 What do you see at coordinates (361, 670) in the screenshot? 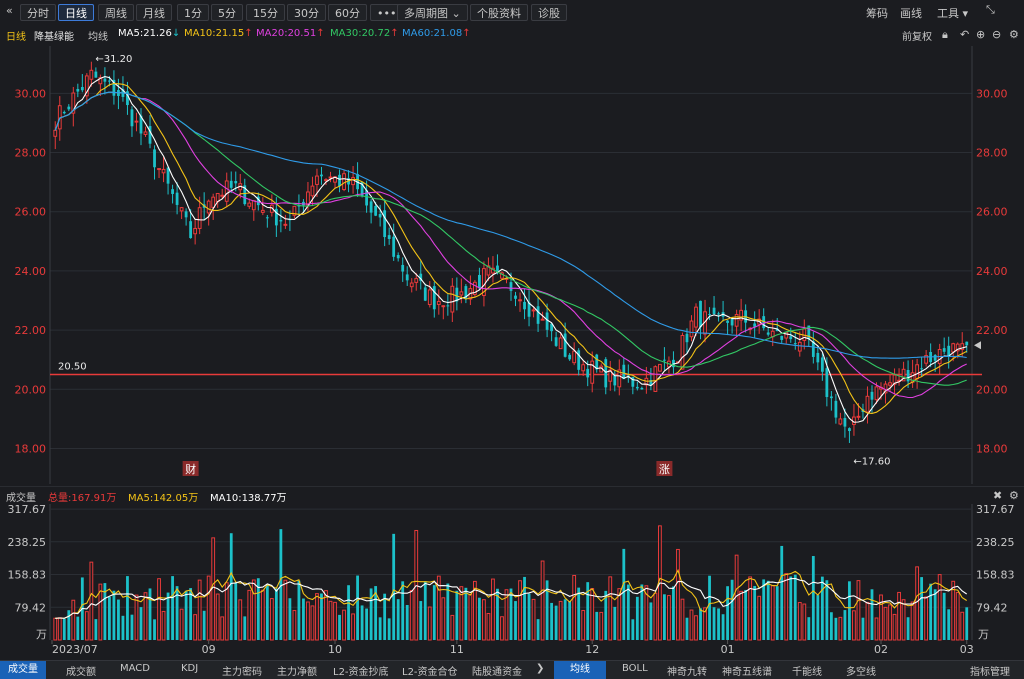
I see `tab-l2-bottom: L2-资金抄底` at bounding box center [361, 670].